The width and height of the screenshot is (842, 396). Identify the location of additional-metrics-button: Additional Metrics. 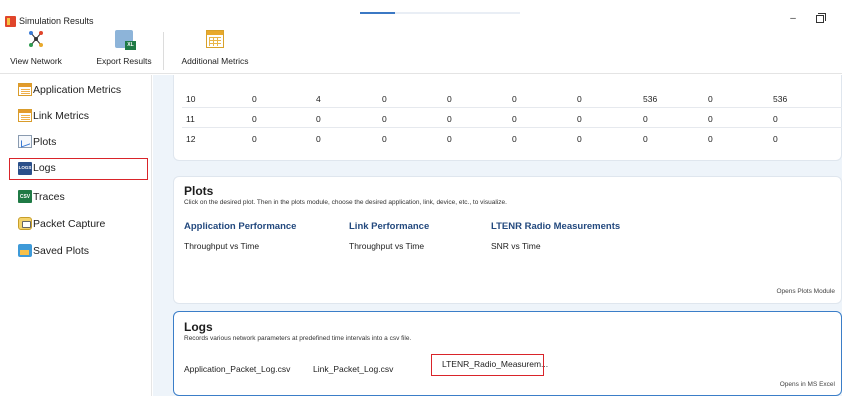
(215, 51).